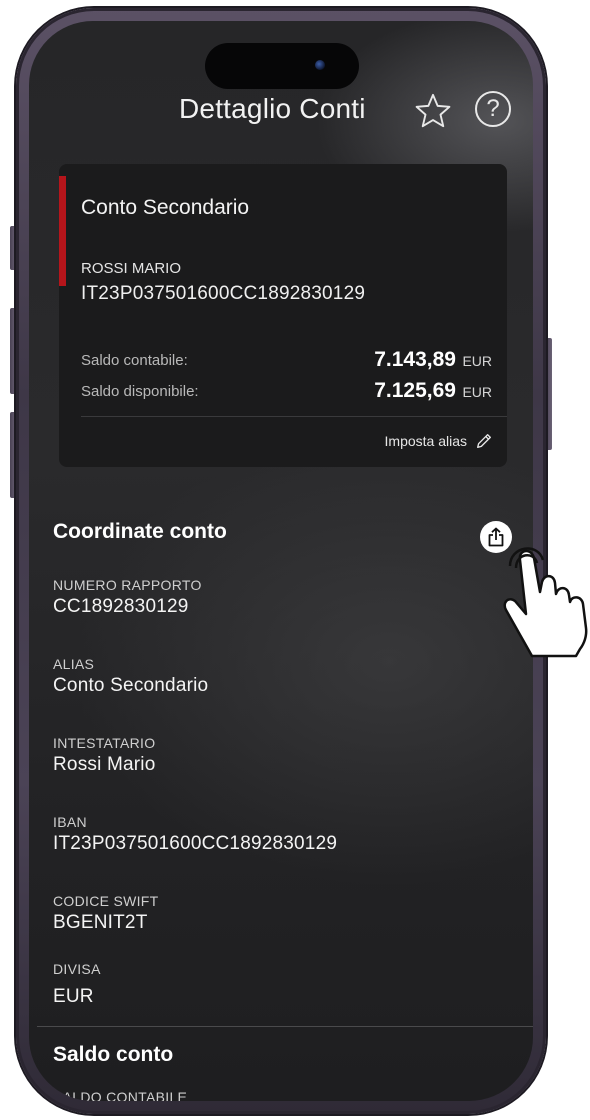 Image resolution: width=590 pixels, height=1120 pixels. What do you see at coordinates (282, 66) in the screenshot?
I see `dynamic-island` at bounding box center [282, 66].